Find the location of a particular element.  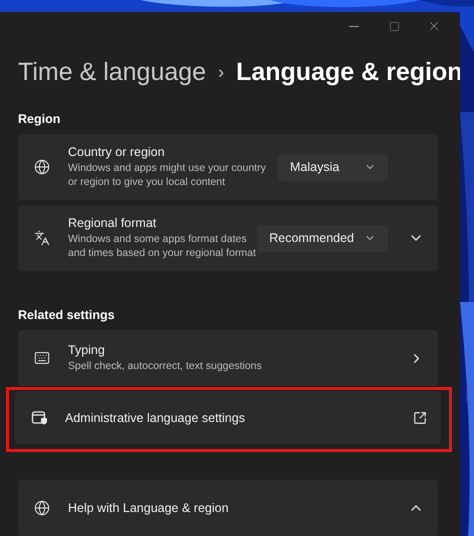

setting-title: Regional format is located at coordinates (113, 223).